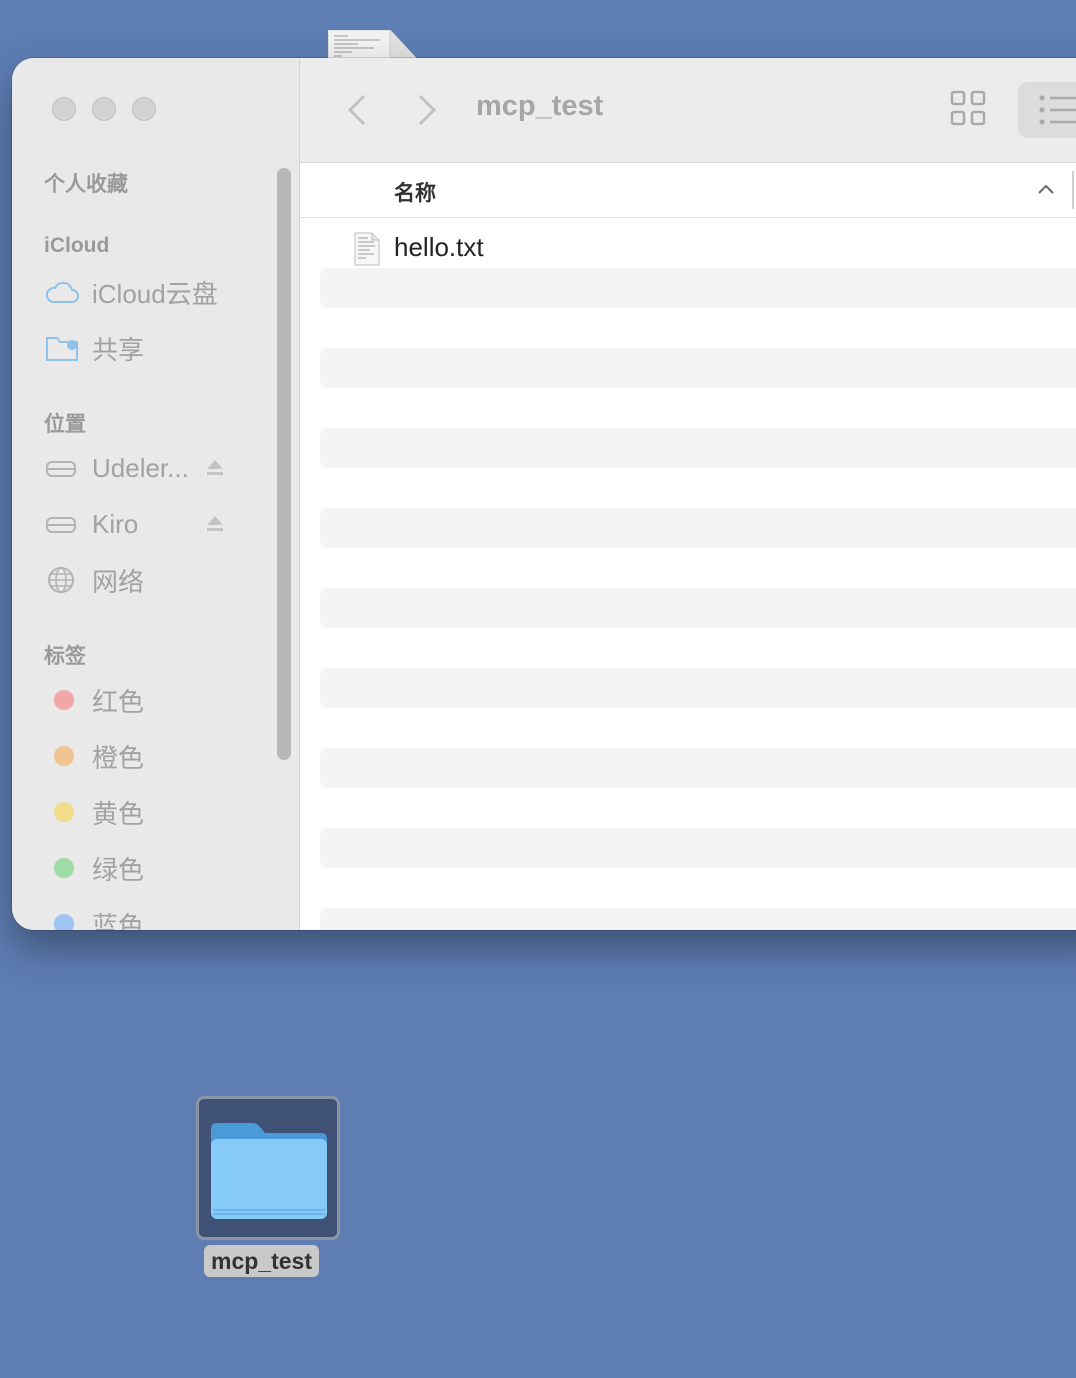 This screenshot has width=1076, height=1378. What do you see at coordinates (367, 251) in the screenshot?
I see `text-file-icon` at bounding box center [367, 251].